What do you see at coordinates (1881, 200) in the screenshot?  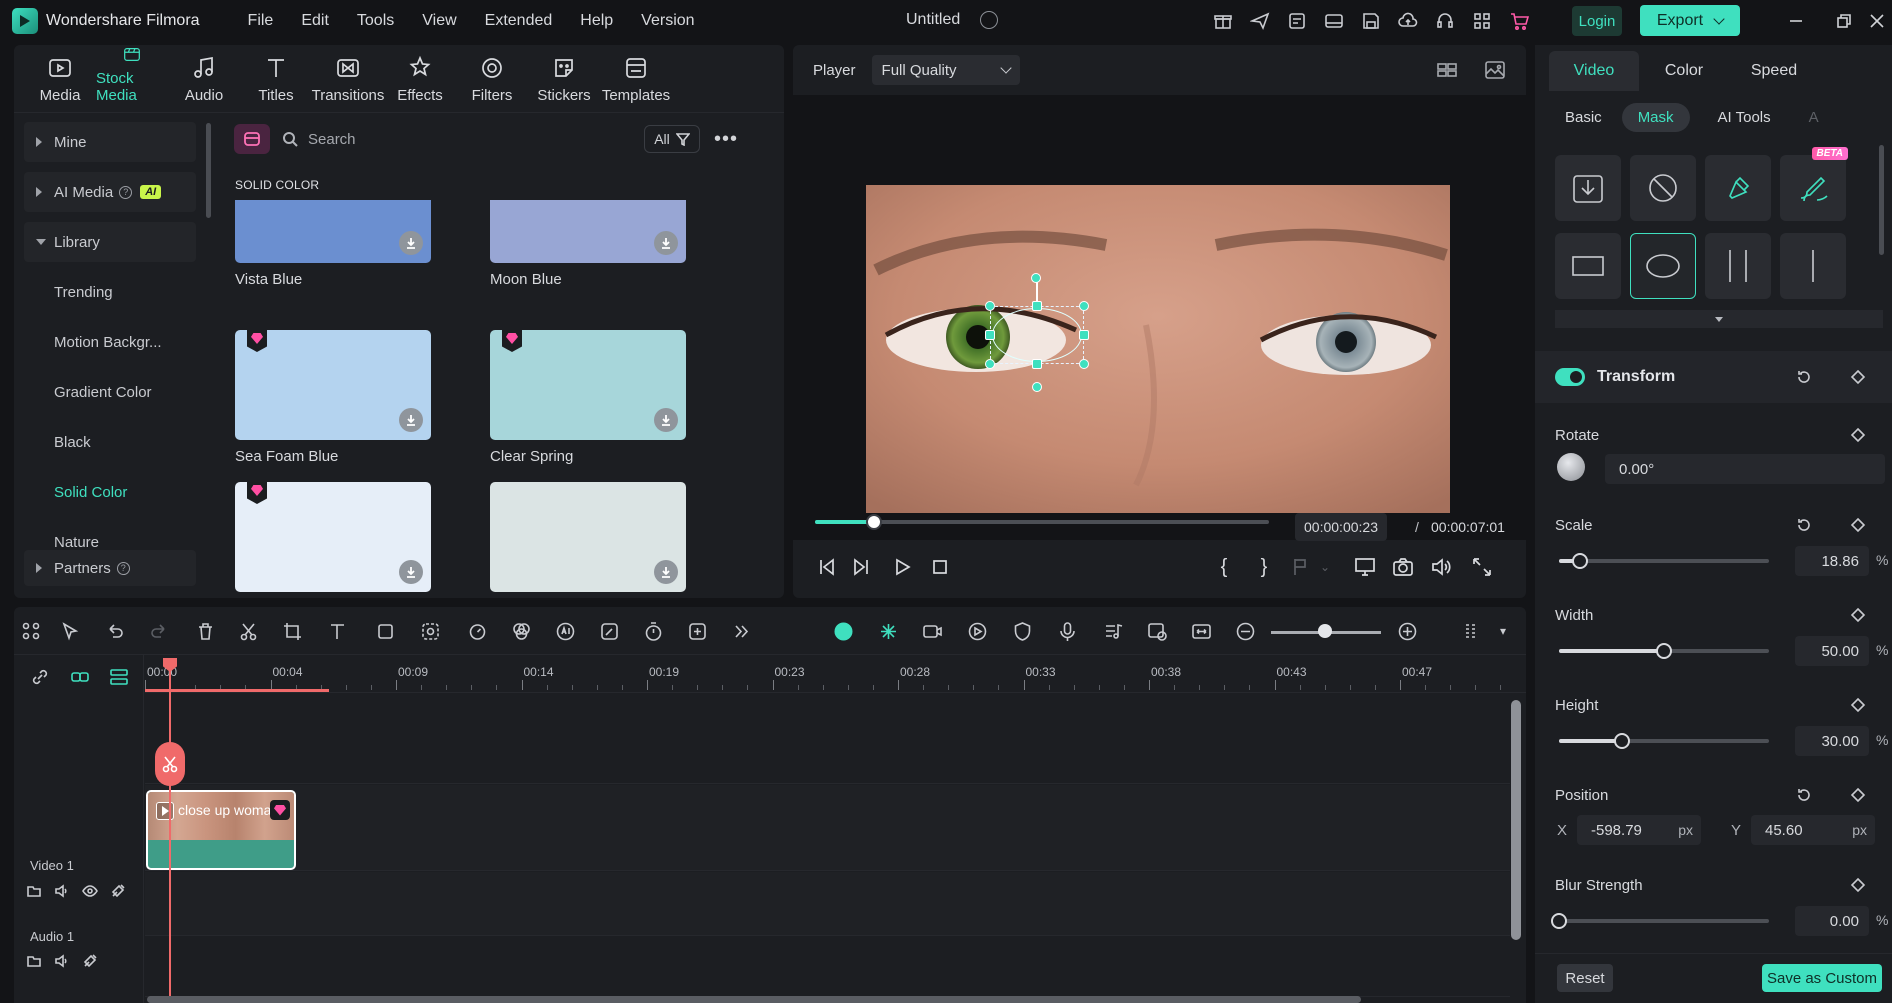 I see `properties-scrollbar` at bounding box center [1881, 200].